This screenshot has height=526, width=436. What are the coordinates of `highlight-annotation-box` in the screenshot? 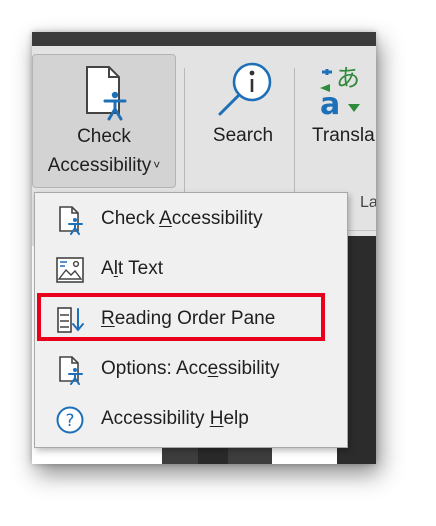 It's located at (181, 317).